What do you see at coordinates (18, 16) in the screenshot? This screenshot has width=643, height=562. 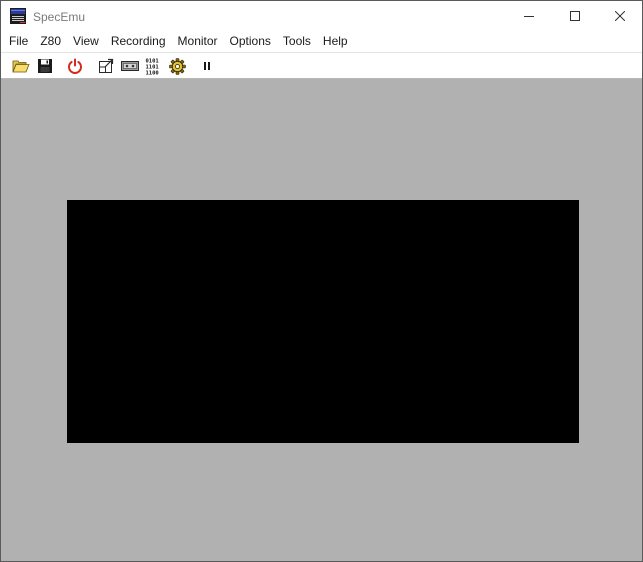 I see `spectrum-app-icon` at bounding box center [18, 16].